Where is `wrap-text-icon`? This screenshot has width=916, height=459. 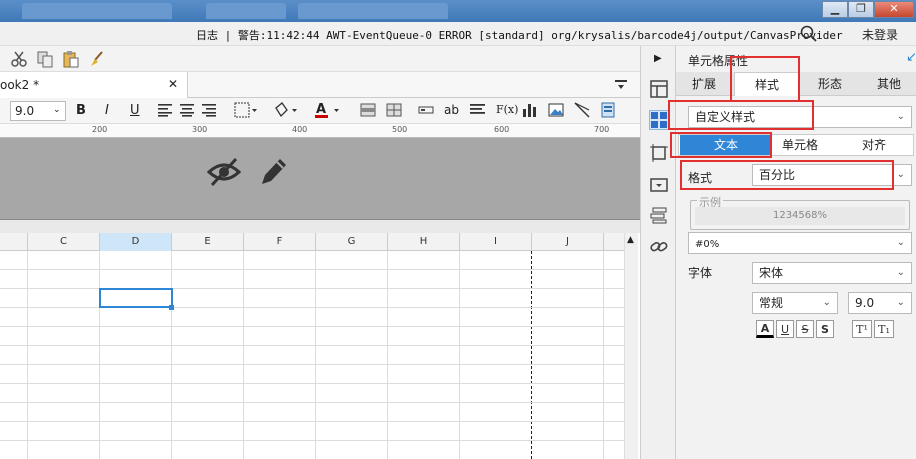
wrap-text-icon is located at coordinates (478, 111).